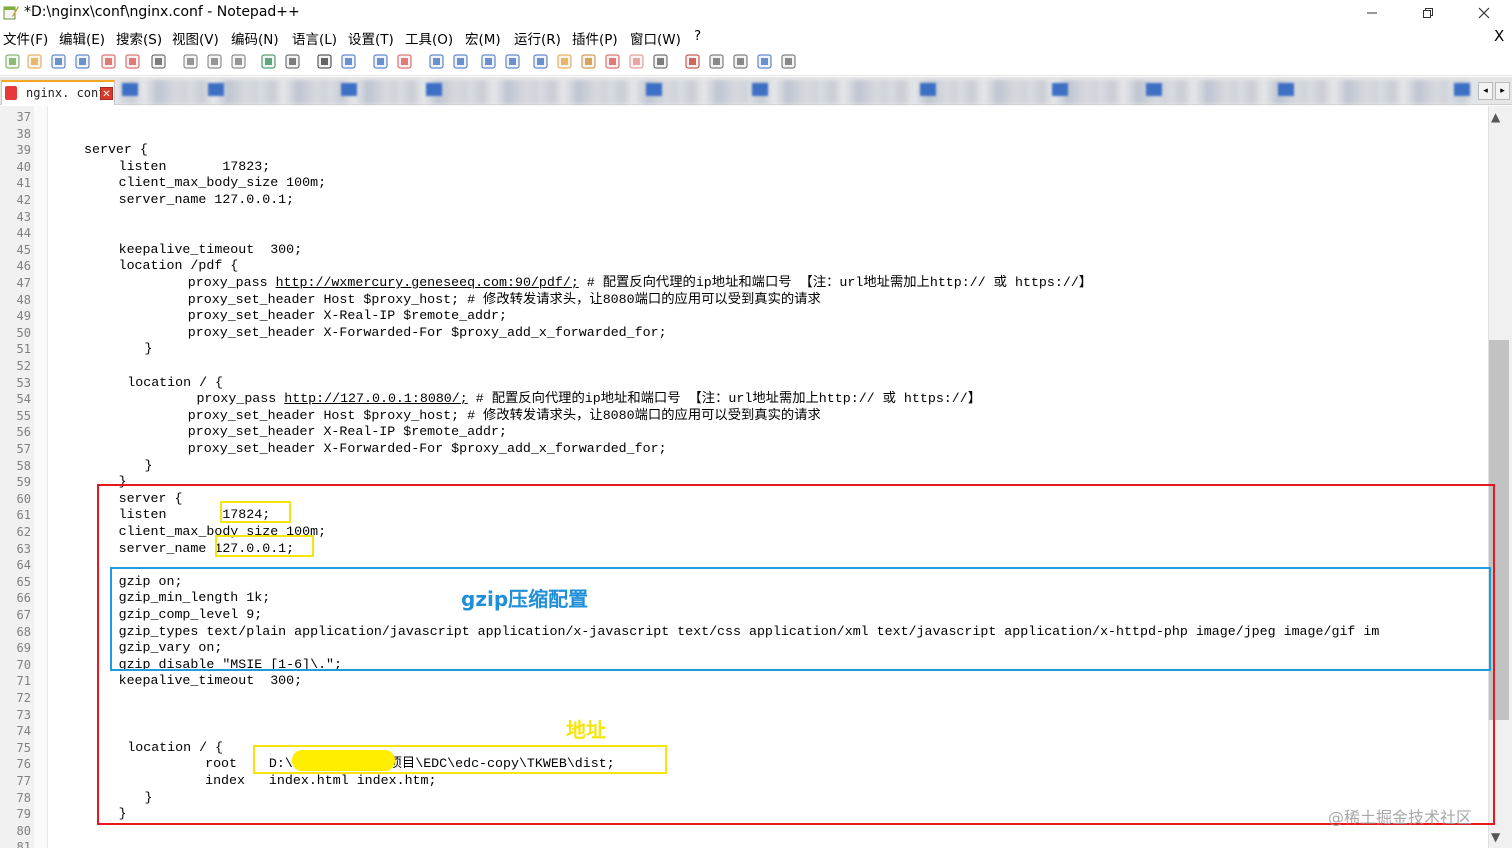  Describe the element at coordinates (23, 249) in the screenshot. I see `line-number: 45` at that location.